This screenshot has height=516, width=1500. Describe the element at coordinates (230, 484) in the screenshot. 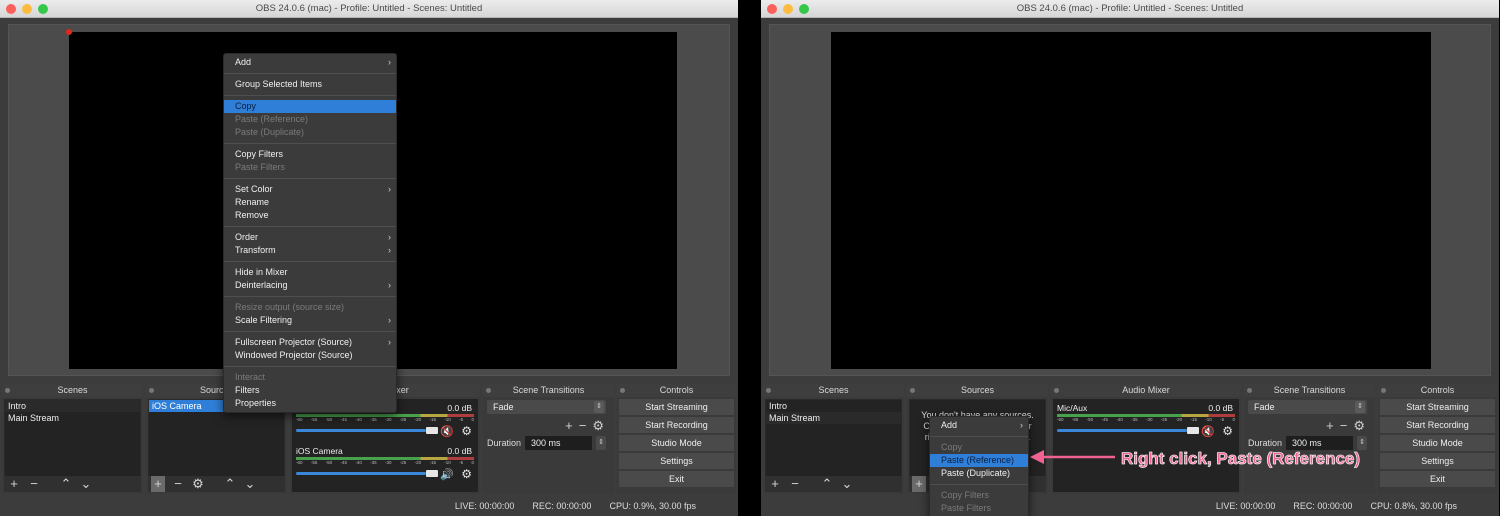

I see `move-source-up-button: ⌃` at that location.